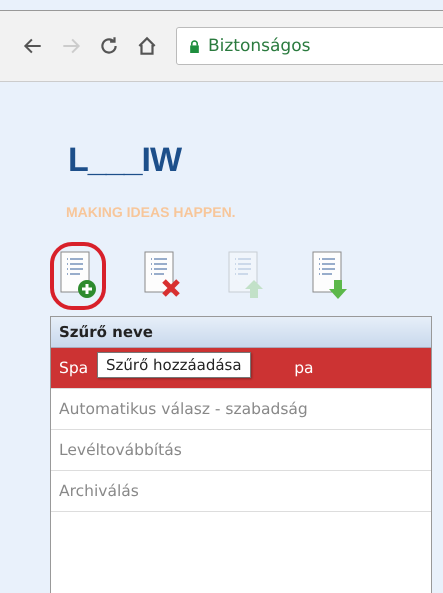 Image resolution: width=443 pixels, height=593 pixels. I want to click on column-header: Szűrő neve, so click(241, 332).